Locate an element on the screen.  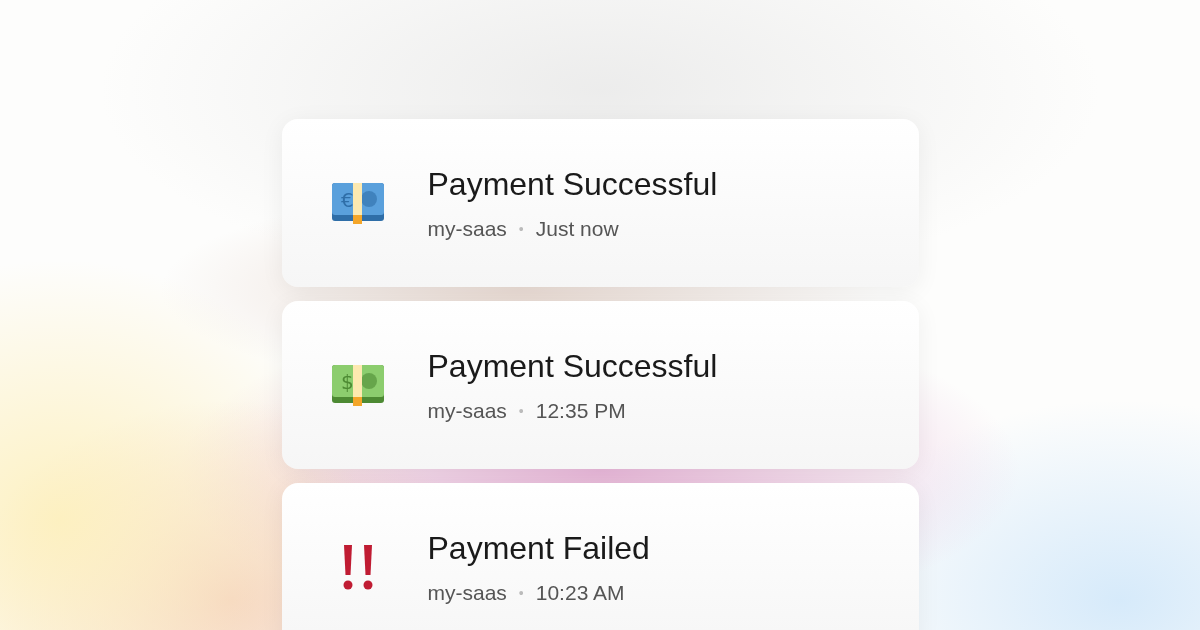
timestamp: 10:23 AM is located at coordinates (580, 592).